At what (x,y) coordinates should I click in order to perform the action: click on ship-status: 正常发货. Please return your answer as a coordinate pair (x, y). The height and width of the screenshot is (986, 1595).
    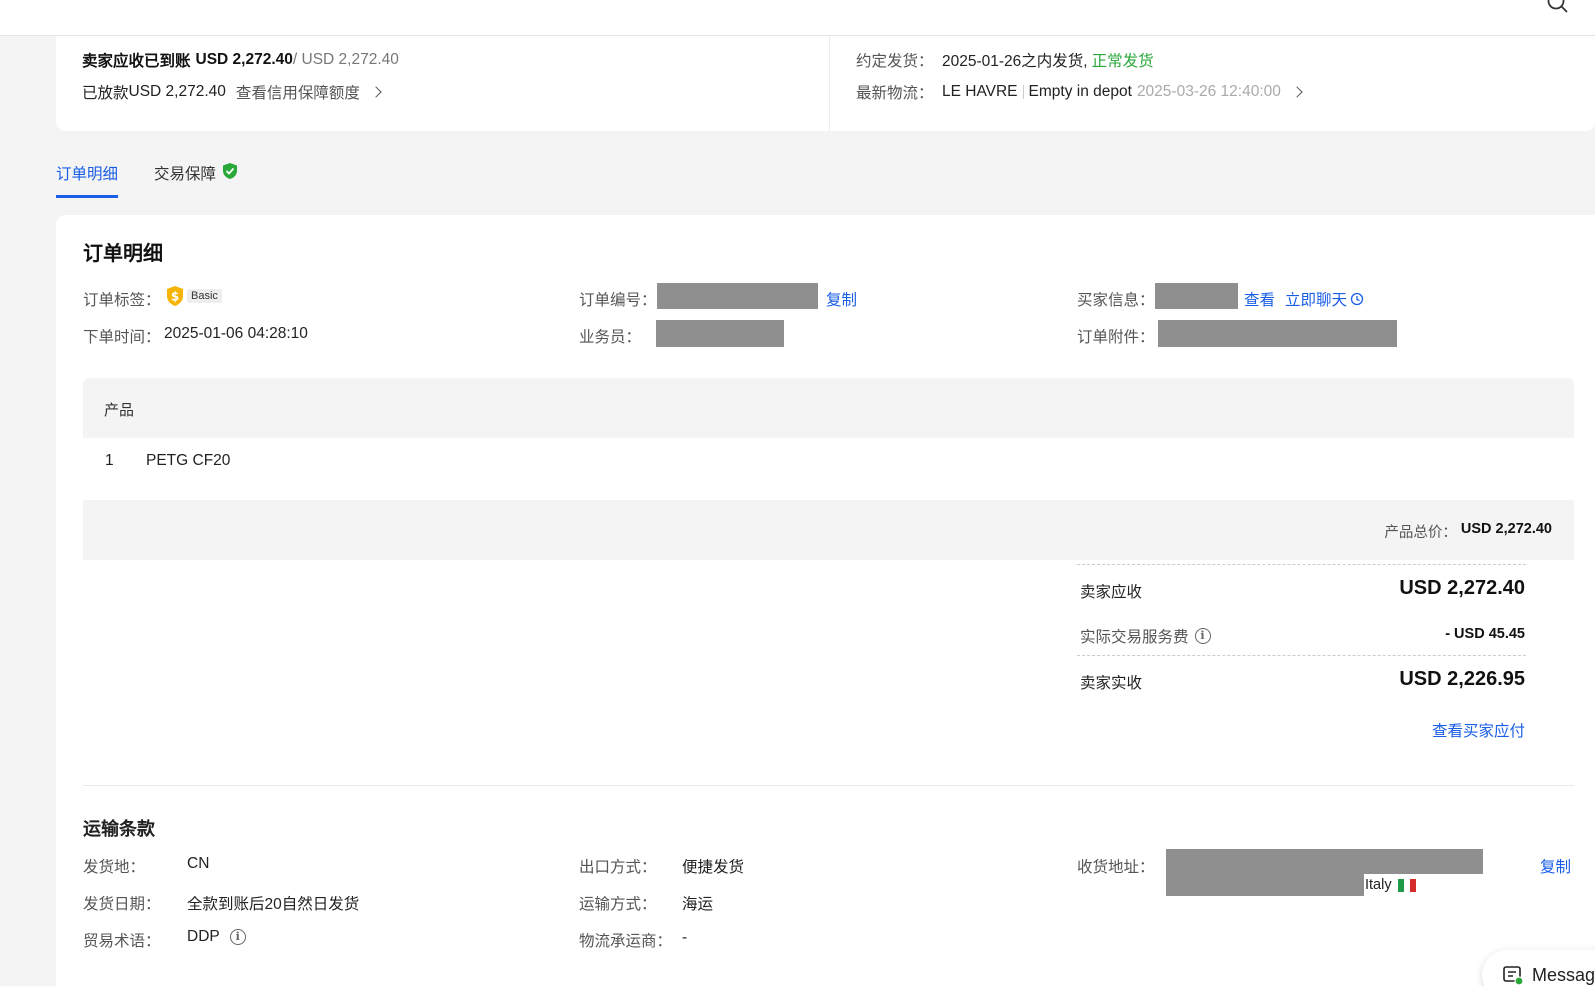
    Looking at the image, I should click on (1122, 61).